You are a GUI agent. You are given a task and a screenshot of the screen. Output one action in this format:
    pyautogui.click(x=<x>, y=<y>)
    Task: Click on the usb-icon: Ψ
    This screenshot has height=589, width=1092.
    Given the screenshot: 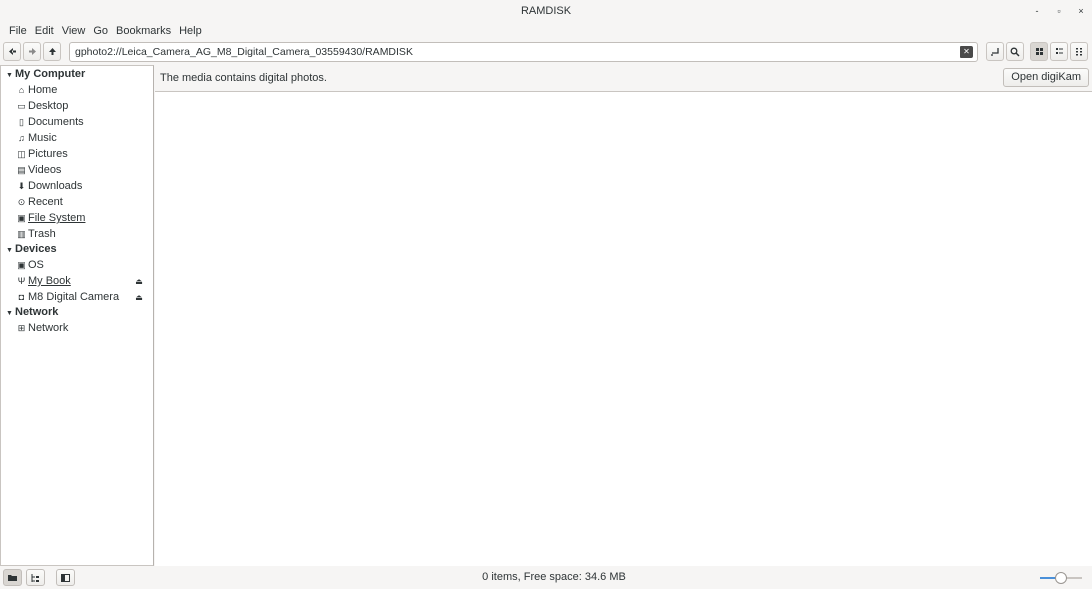 What is the action you would take?
    pyautogui.click(x=21, y=281)
    